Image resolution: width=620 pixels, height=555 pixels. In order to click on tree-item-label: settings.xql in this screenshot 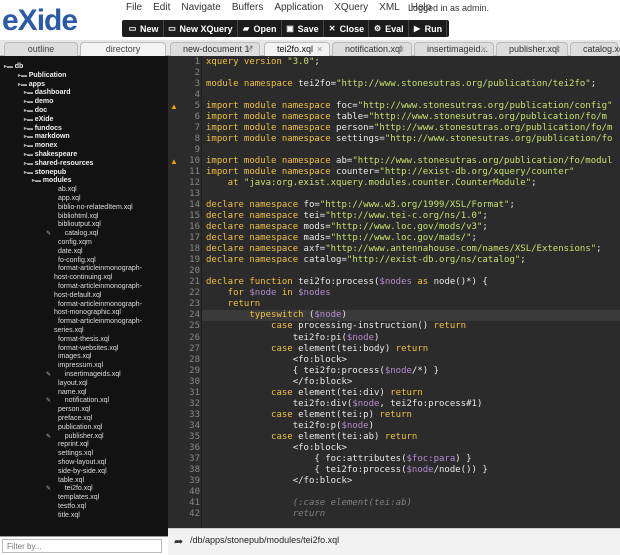, I will do `click(76, 454)`.